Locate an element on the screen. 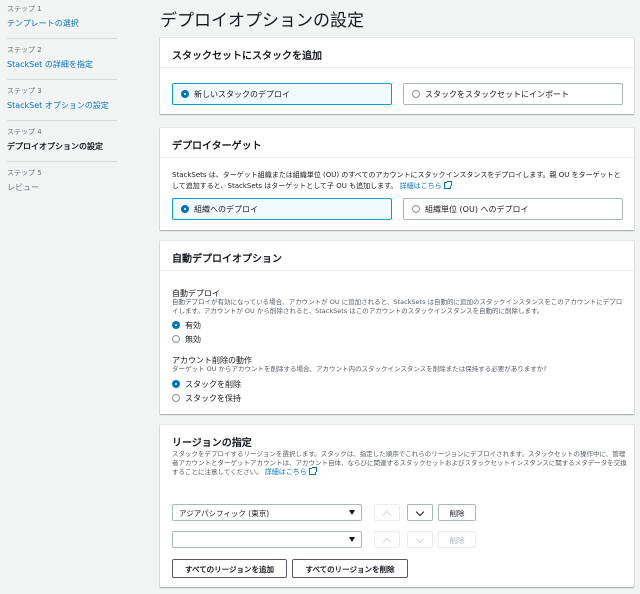 This screenshot has width=640, height=594. panel-header: デプロイターゲット is located at coordinates (397, 143).